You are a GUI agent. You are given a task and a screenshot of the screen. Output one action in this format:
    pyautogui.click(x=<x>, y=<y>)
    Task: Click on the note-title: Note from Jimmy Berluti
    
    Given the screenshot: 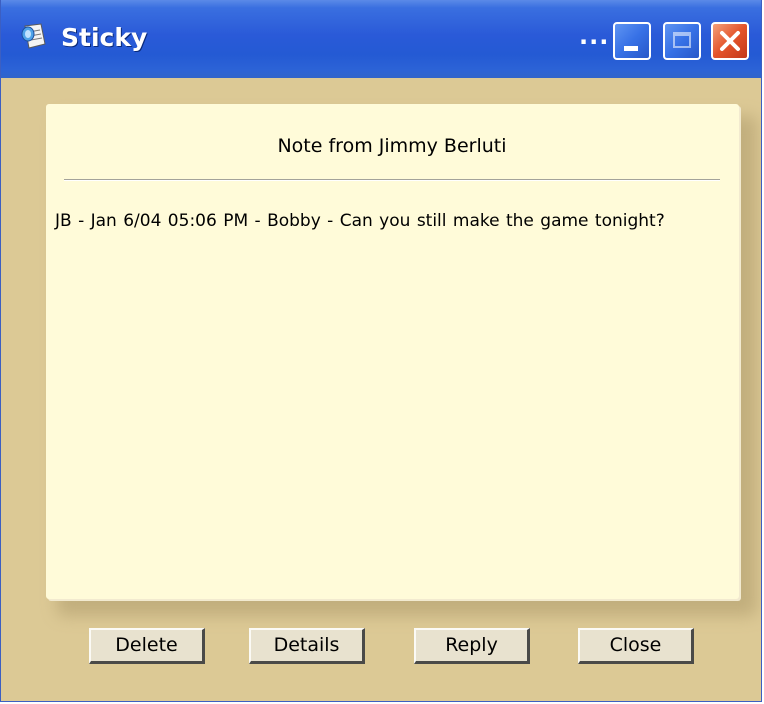 What is the action you would take?
    pyautogui.click(x=392, y=146)
    